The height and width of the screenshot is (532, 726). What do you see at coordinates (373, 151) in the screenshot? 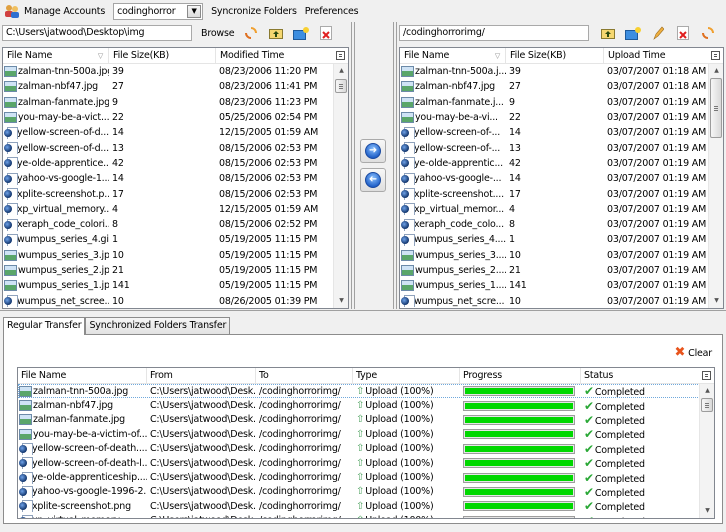
I see `upload-button: ➜` at bounding box center [373, 151].